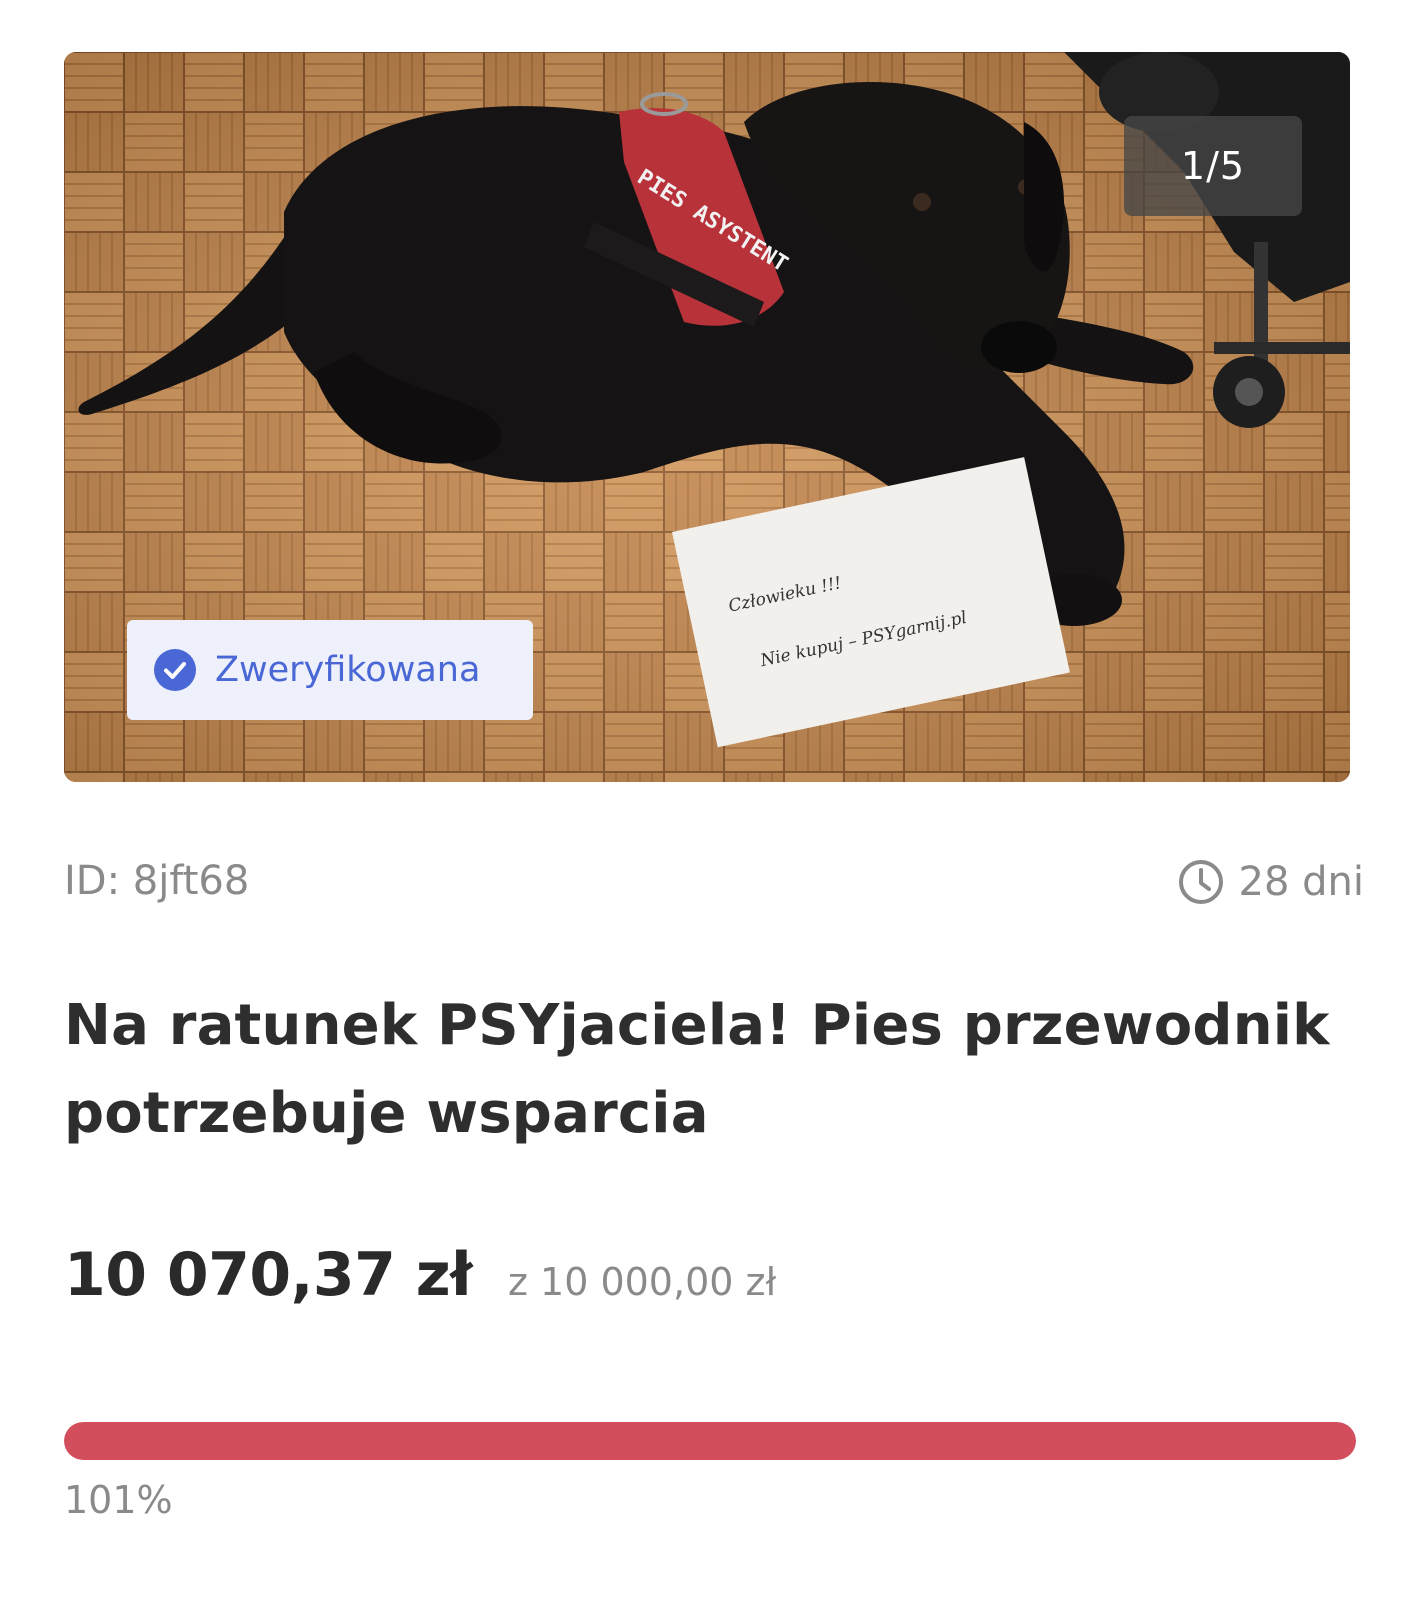 The width and height of the screenshot is (1416, 1600). What do you see at coordinates (1301, 882) in the screenshot?
I see `time-left-label: 28 dni` at bounding box center [1301, 882].